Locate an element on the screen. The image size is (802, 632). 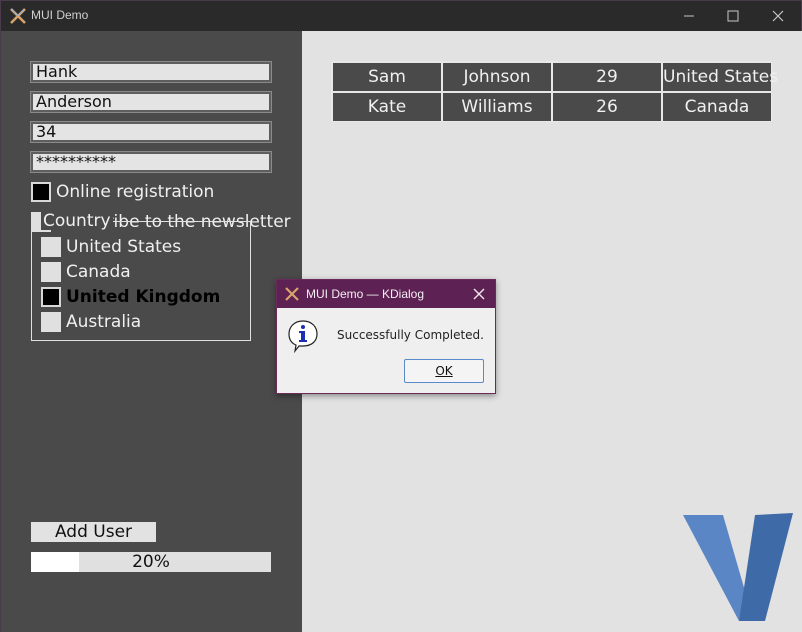
table-cell: 26 is located at coordinates (607, 107).